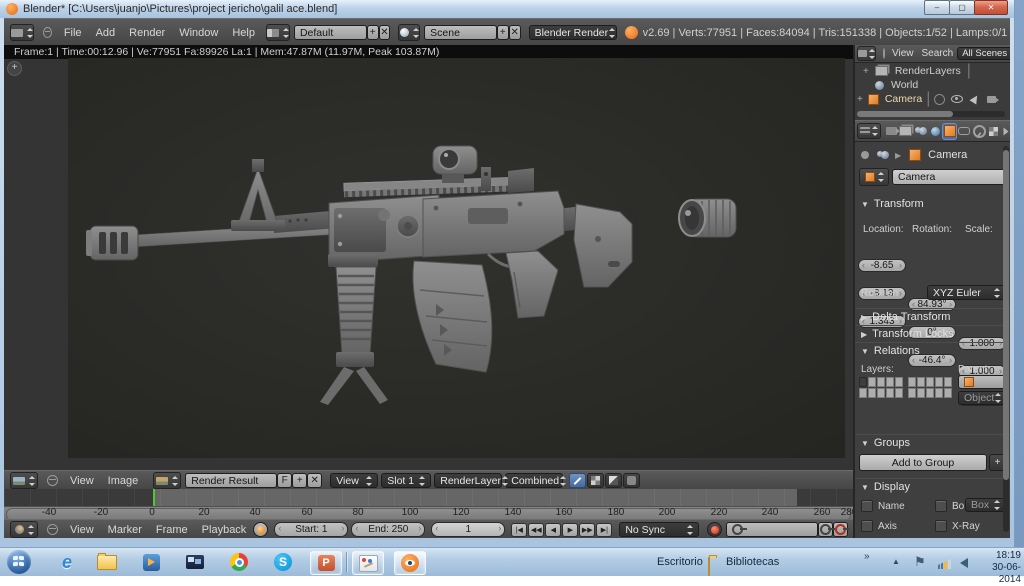 Image resolution: width=1024 pixels, height=586 pixels. Describe the element at coordinates (1006, 339) in the screenshot. I see `properties-vscrollbar` at that location.